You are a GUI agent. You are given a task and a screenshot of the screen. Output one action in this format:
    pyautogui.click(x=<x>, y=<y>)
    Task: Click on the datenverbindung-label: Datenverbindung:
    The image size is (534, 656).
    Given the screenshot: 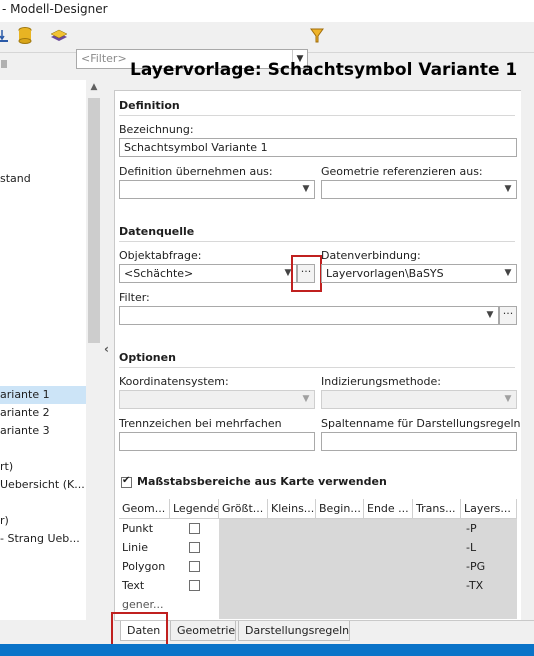 What is the action you would take?
    pyautogui.click(x=371, y=255)
    